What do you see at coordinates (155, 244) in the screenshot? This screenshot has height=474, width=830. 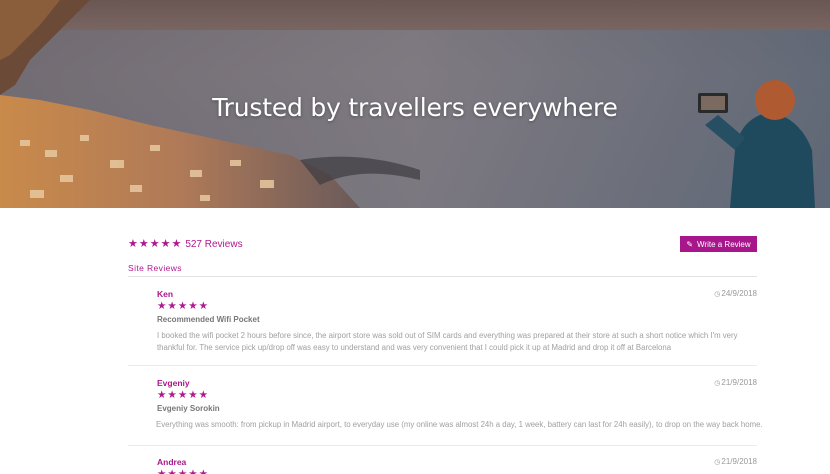 I see `summary-stars: ★★★★★` at bounding box center [155, 244].